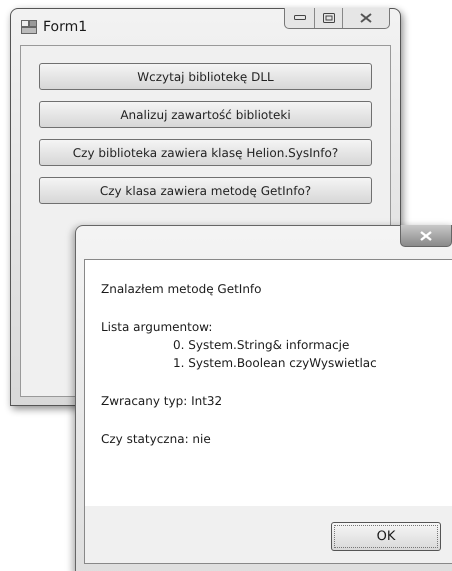 The height and width of the screenshot is (571, 452). What do you see at coordinates (205, 76) in the screenshot?
I see `form-button: Wczytaj bibliotekę DLL` at bounding box center [205, 76].